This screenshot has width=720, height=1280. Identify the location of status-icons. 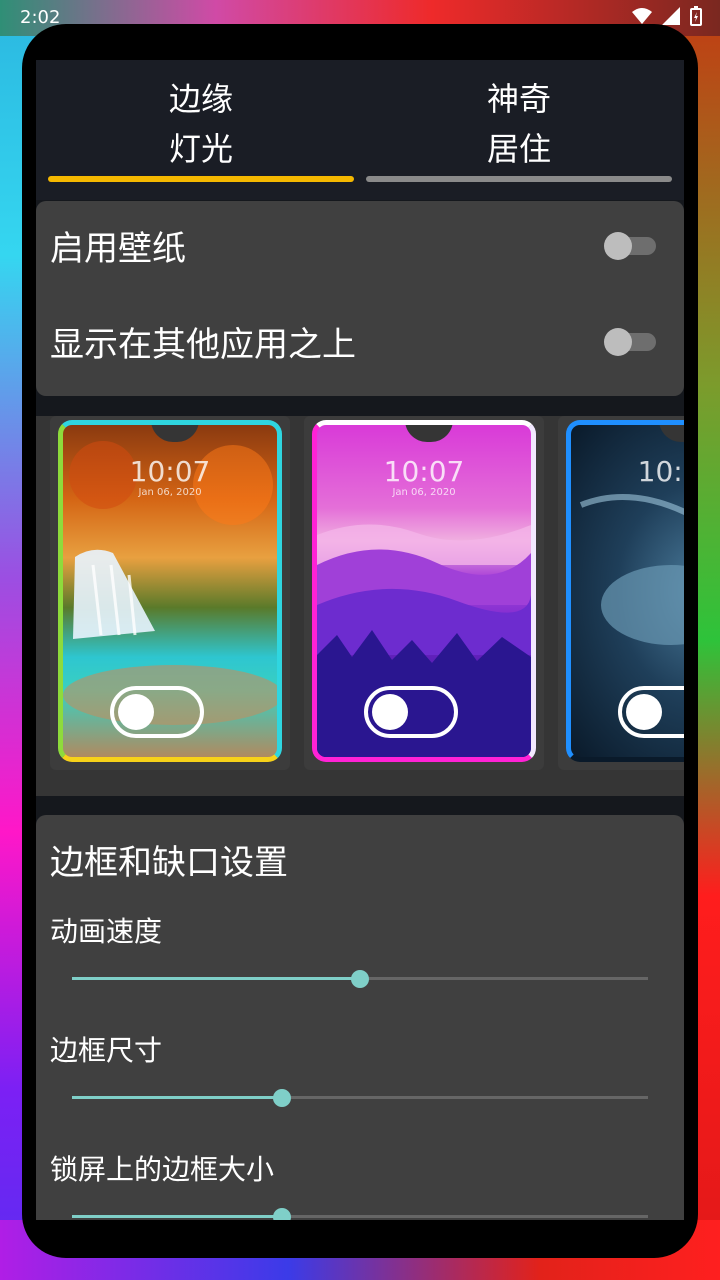
(667, 16).